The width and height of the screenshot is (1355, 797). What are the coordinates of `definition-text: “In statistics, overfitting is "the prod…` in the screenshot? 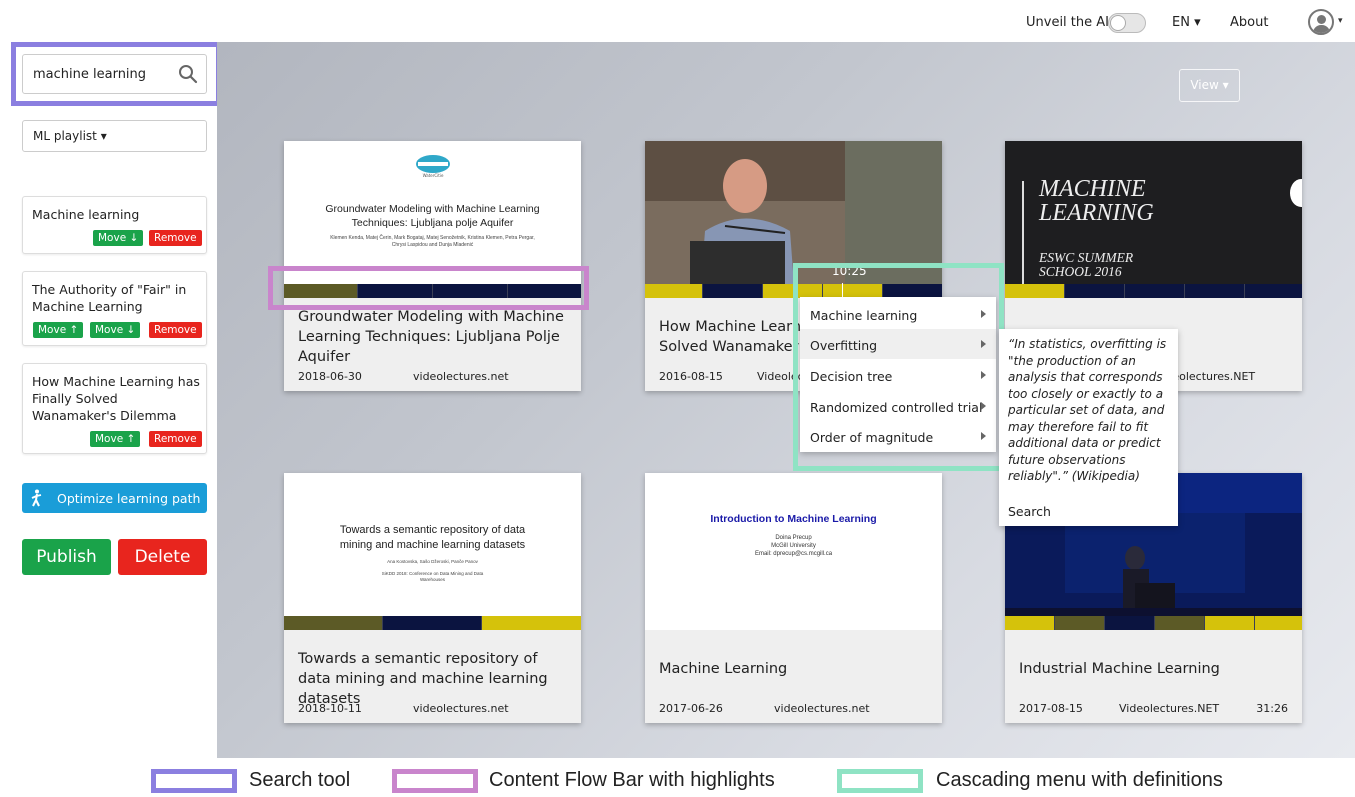 It's located at (1087, 410).